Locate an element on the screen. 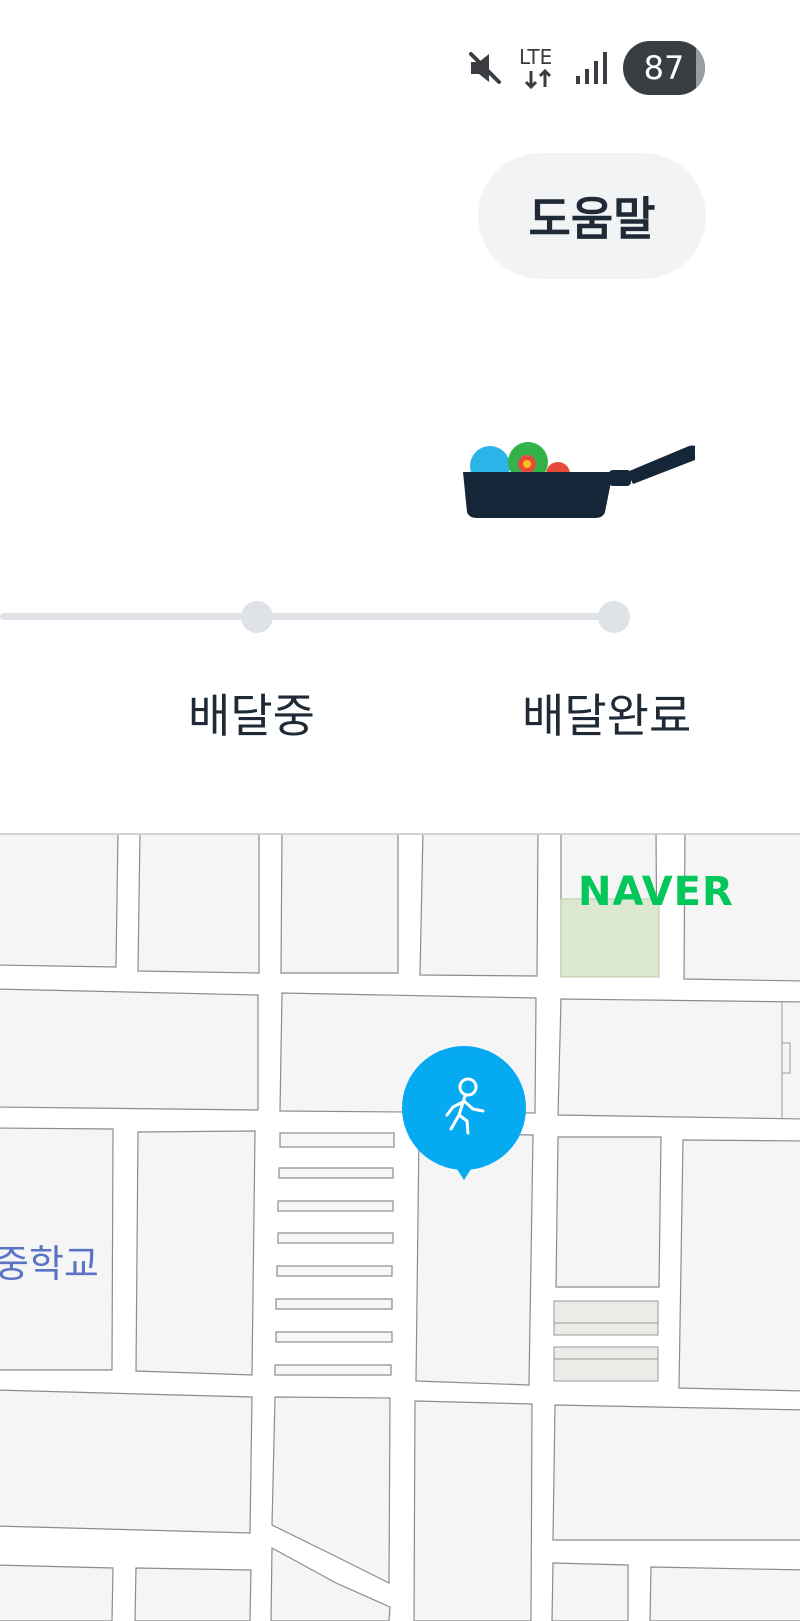 The width and height of the screenshot is (800, 1621). battery-level: 87 is located at coordinates (664, 68).